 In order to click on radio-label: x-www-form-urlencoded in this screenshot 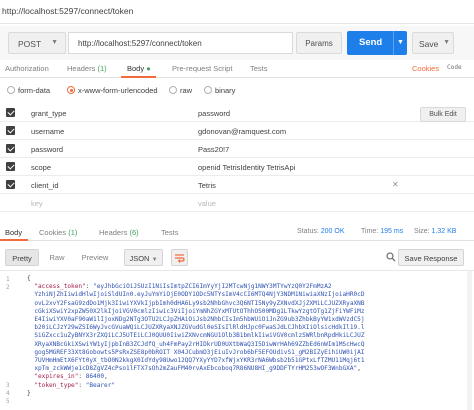, I will do `click(118, 90)`.